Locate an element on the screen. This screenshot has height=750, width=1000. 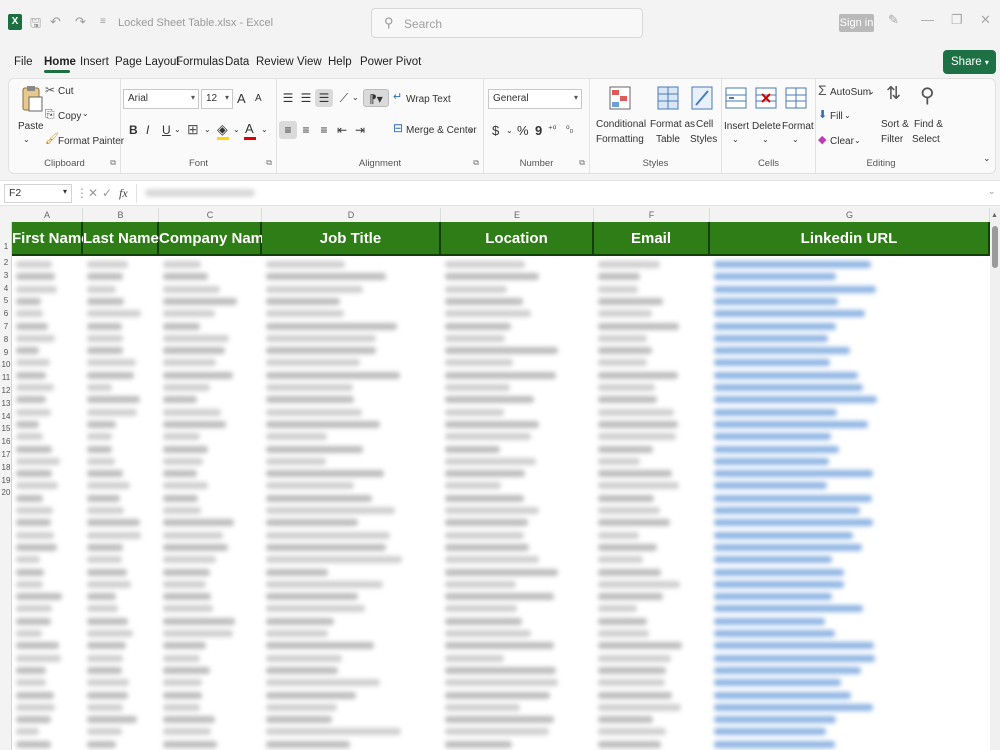
tab-formulas: Formulas is located at coordinates (200, 62).